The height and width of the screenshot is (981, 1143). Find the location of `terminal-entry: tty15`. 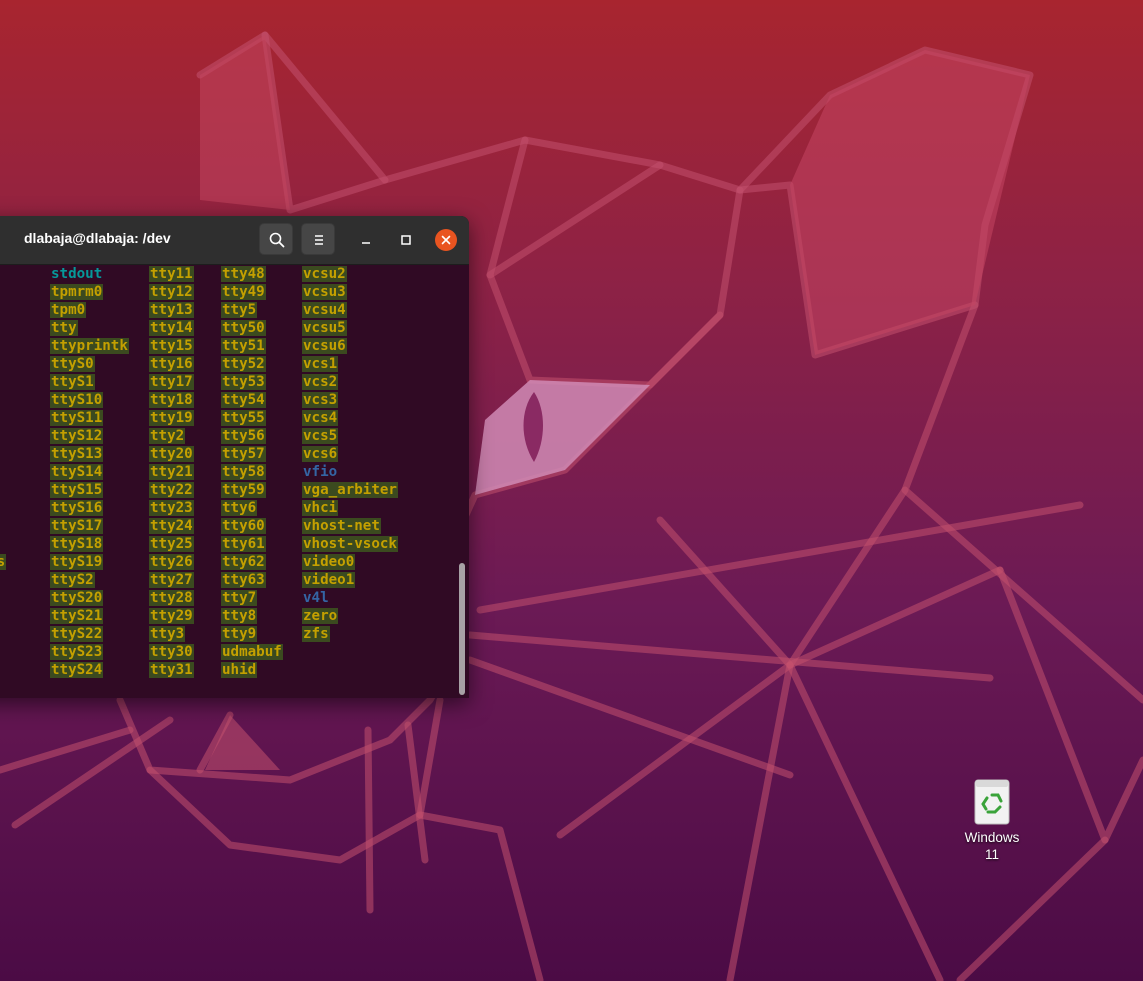

terminal-entry: tty15 is located at coordinates (171, 346).